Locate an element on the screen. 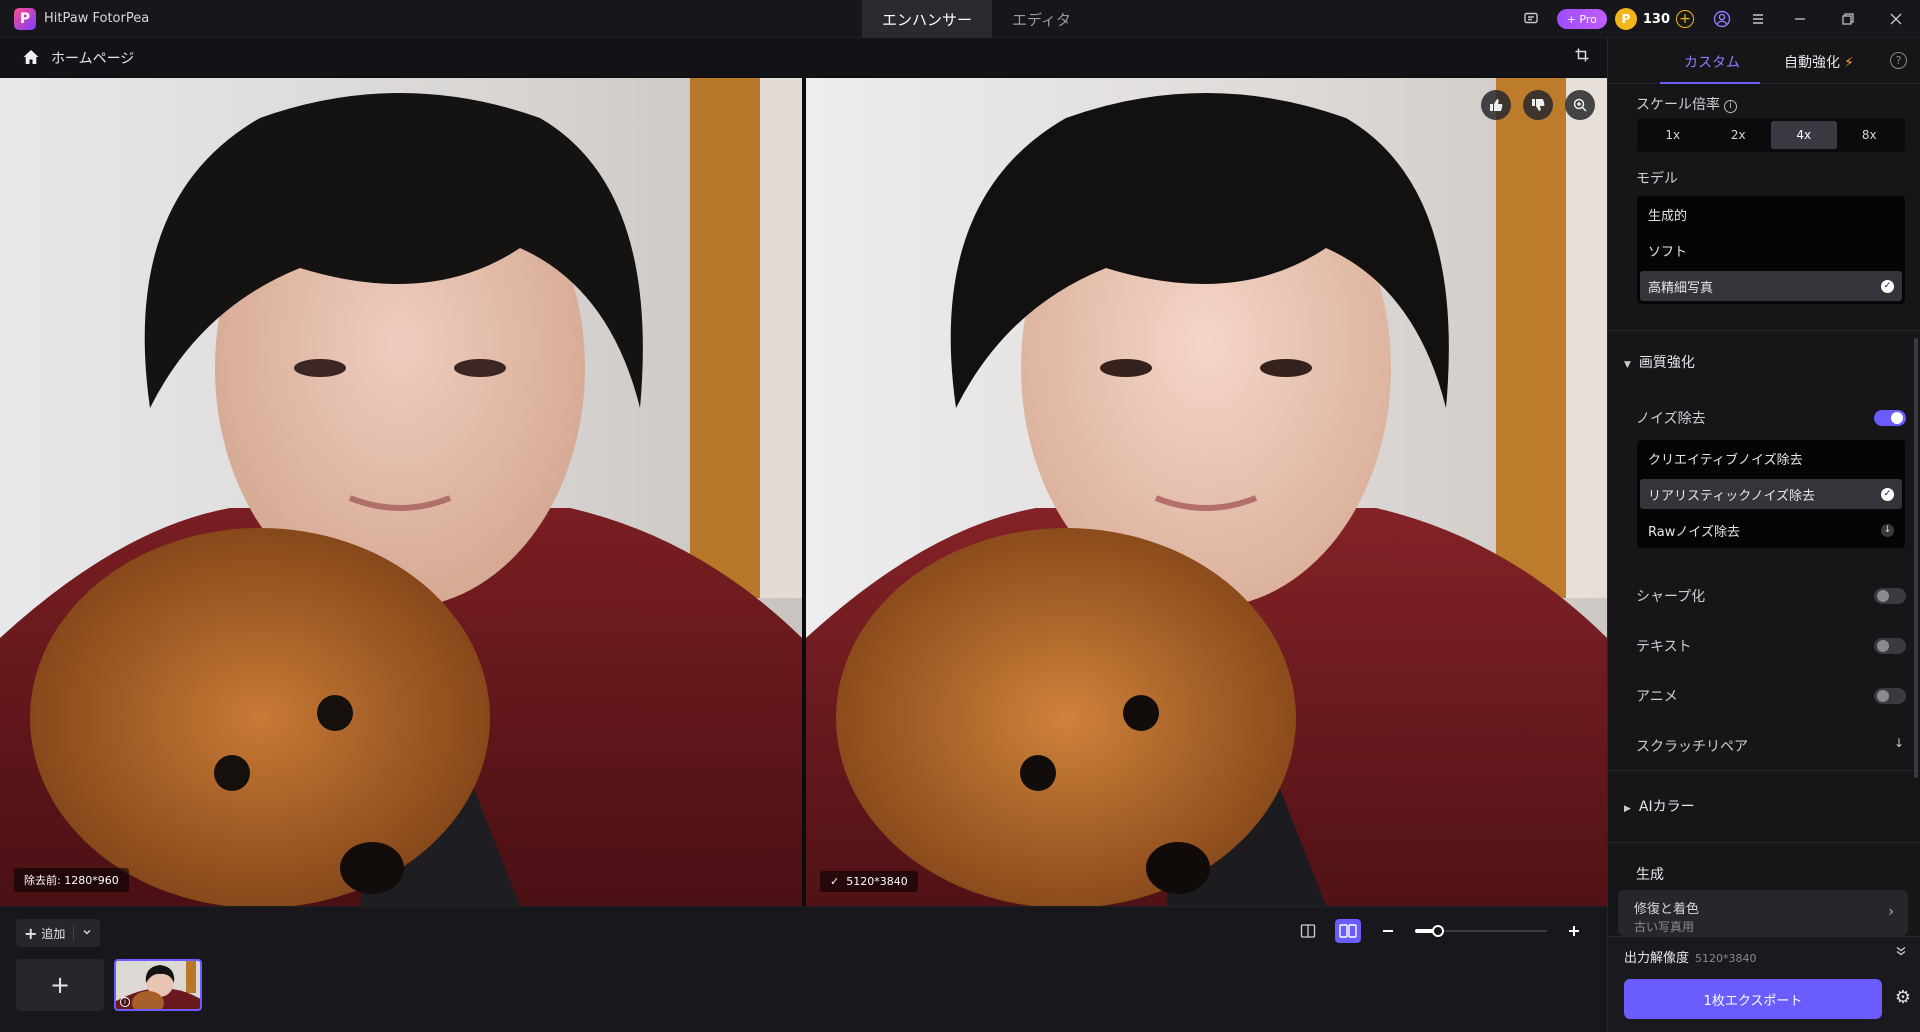  model-option-soft: ソフト is located at coordinates (1771, 250).